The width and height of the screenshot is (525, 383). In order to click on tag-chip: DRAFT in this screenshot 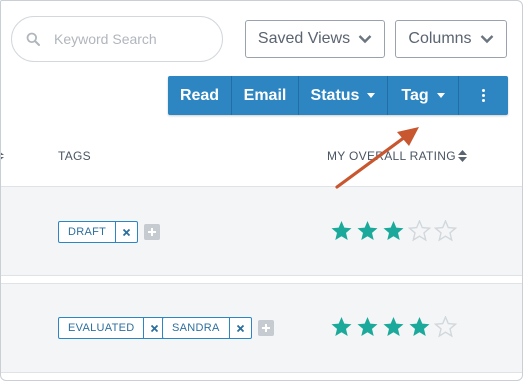, I will do `click(98, 232)`.